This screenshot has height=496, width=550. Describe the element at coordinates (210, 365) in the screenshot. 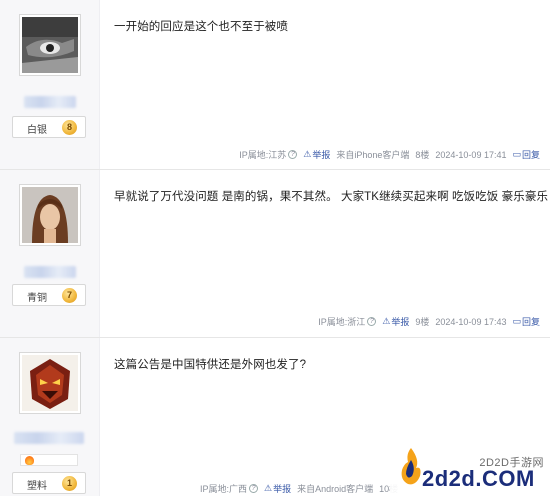

I see `post-text: 这篇公告是中国特供还是外网也发了?` at that location.